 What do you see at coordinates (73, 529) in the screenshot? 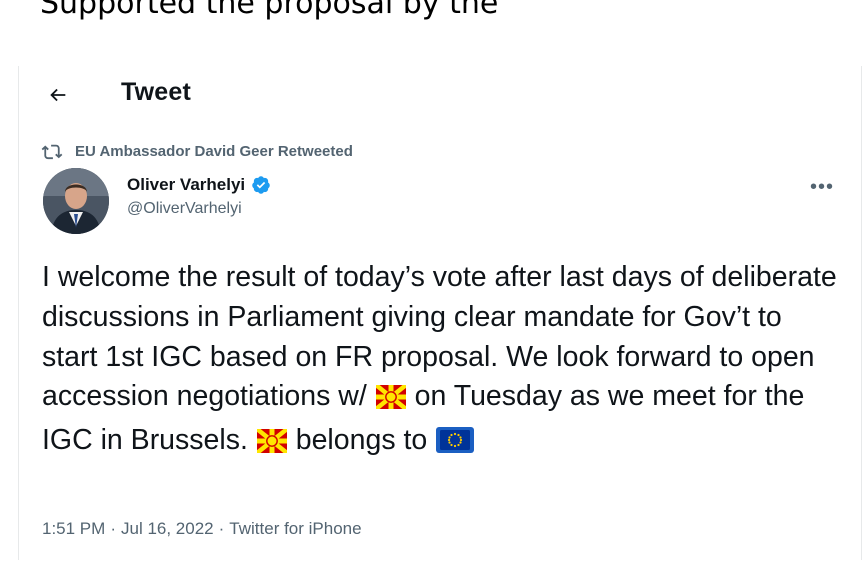
I see `tweet-time: 1:51 PM` at bounding box center [73, 529].